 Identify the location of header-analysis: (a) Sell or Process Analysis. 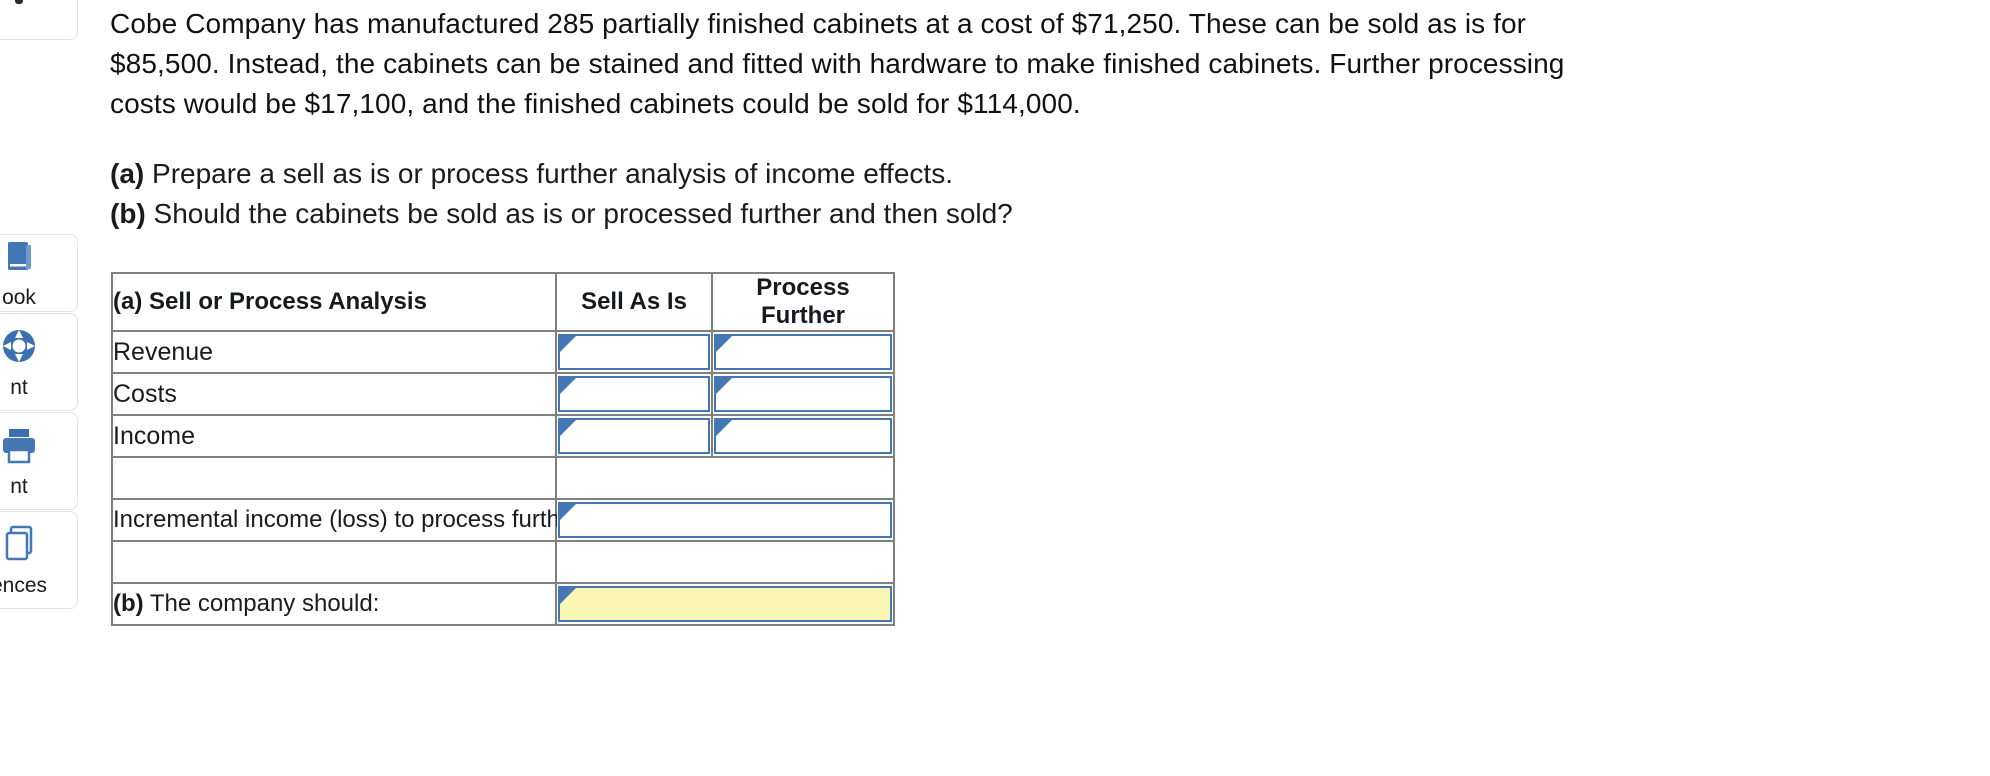
(334, 302).